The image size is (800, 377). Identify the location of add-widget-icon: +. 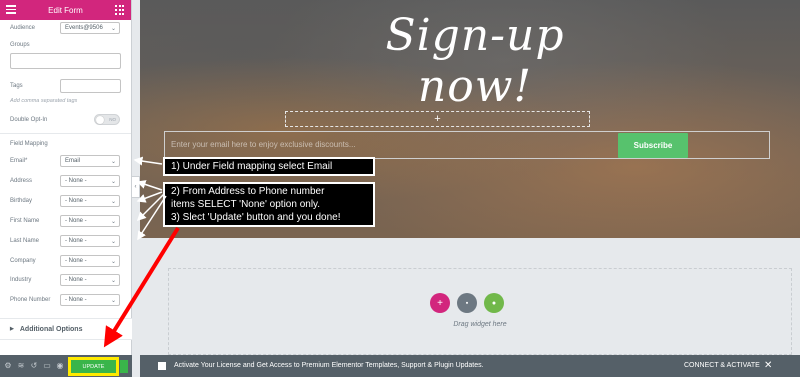
(440, 303).